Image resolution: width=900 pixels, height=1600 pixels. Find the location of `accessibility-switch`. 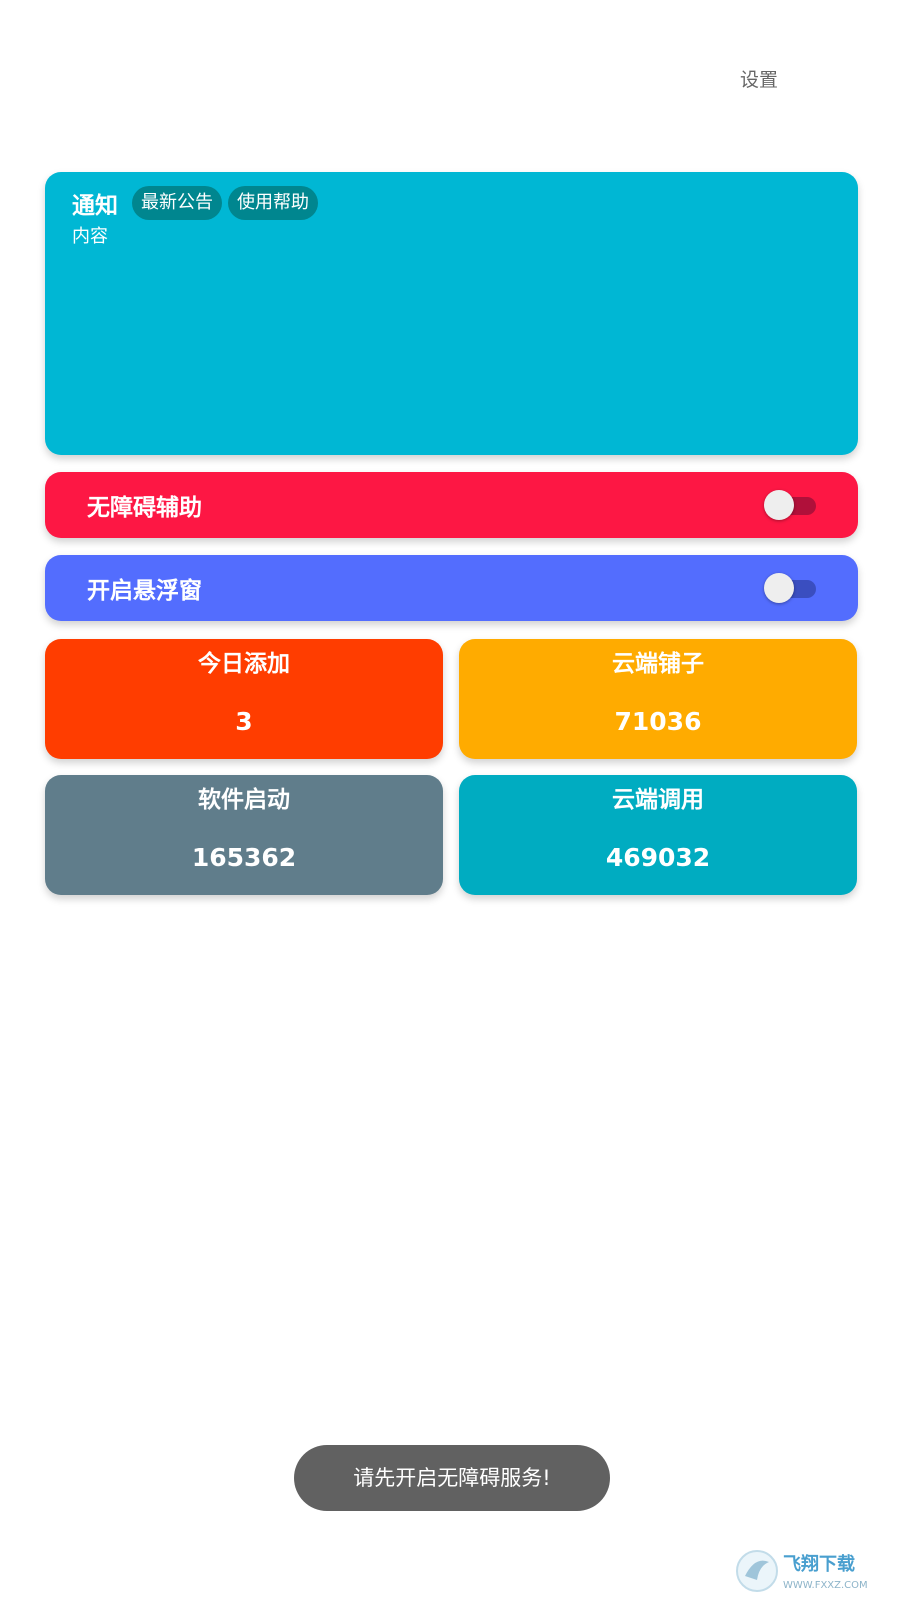

accessibility-switch is located at coordinates (790, 505).